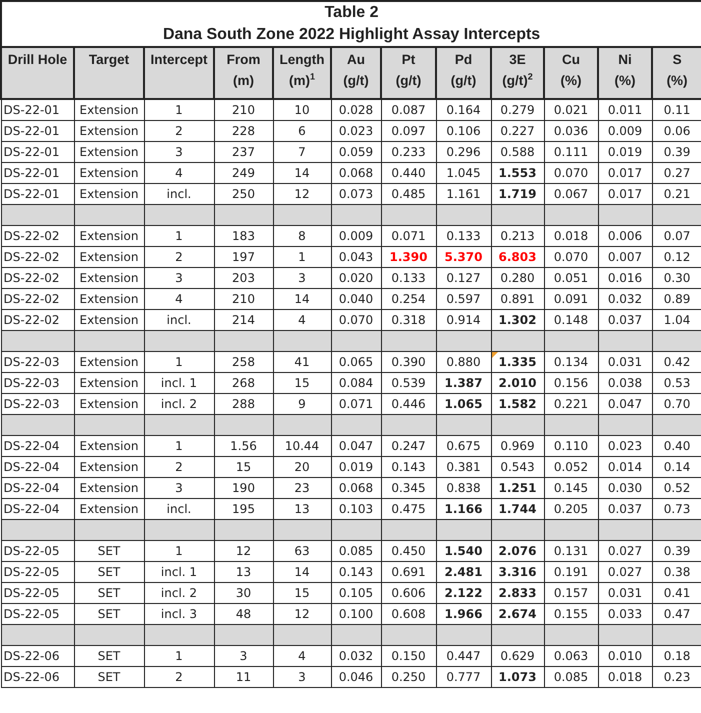 The height and width of the screenshot is (713, 701). I want to click on table-cell: 0.030, so click(625, 488).